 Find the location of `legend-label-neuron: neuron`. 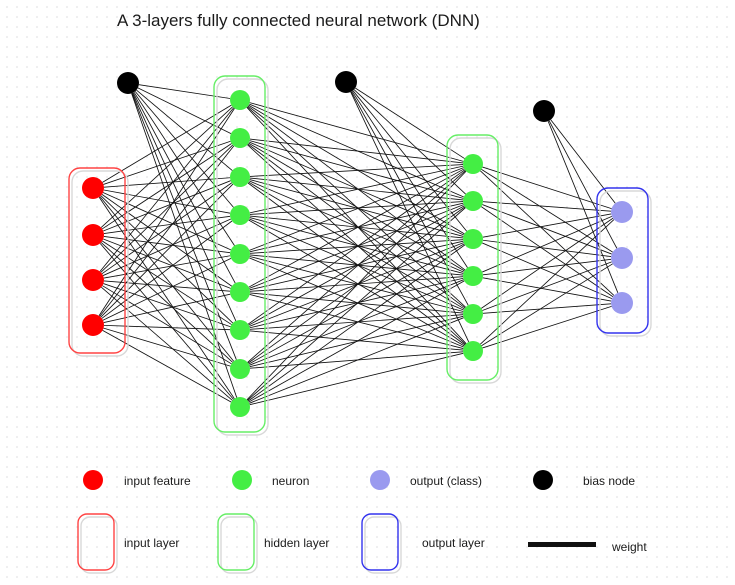

legend-label-neuron: neuron is located at coordinates (290, 481).